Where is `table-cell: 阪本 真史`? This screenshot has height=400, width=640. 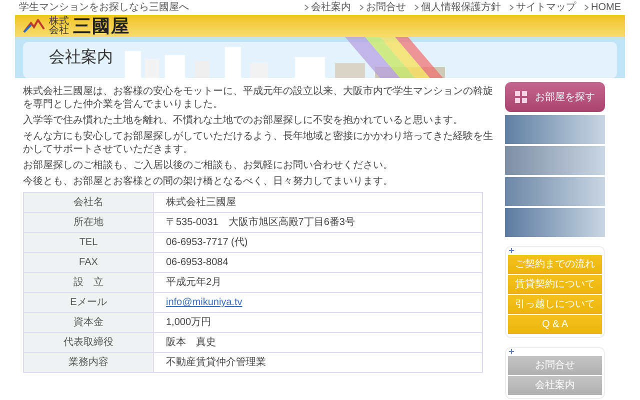 table-cell: 阪本 真史 is located at coordinates (318, 342).